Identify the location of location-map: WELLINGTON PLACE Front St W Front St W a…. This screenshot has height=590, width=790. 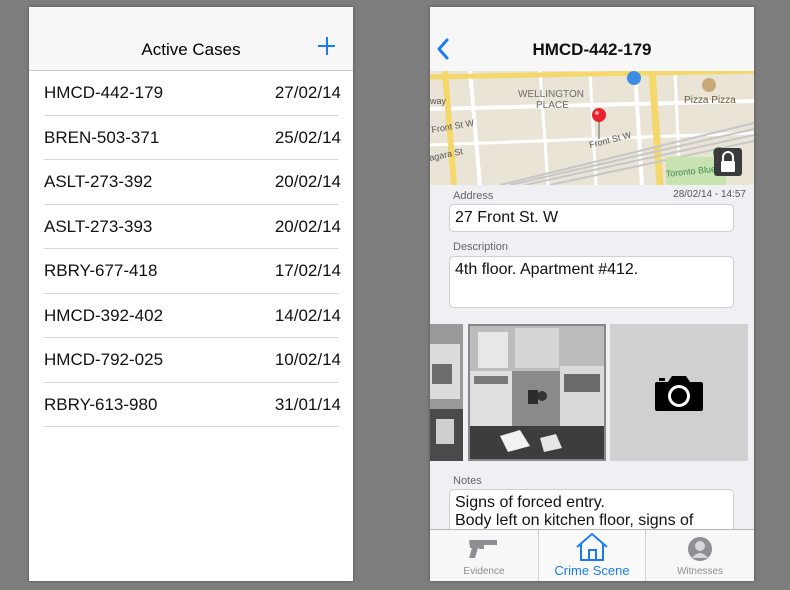
(592, 127).